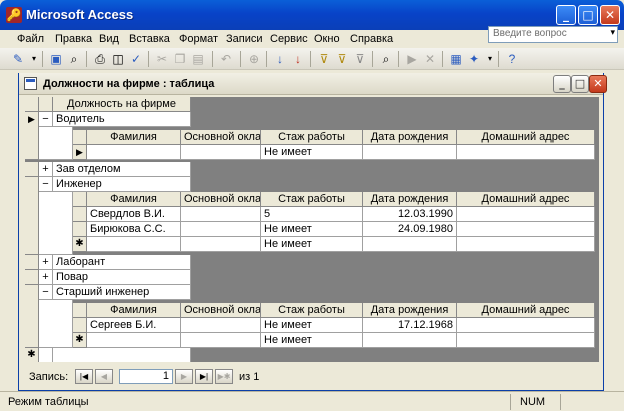 The height and width of the screenshot is (411, 624). What do you see at coordinates (342, 59) in the screenshot?
I see `filter-by-form-icon: ⊽` at bounding box center [342, 59].